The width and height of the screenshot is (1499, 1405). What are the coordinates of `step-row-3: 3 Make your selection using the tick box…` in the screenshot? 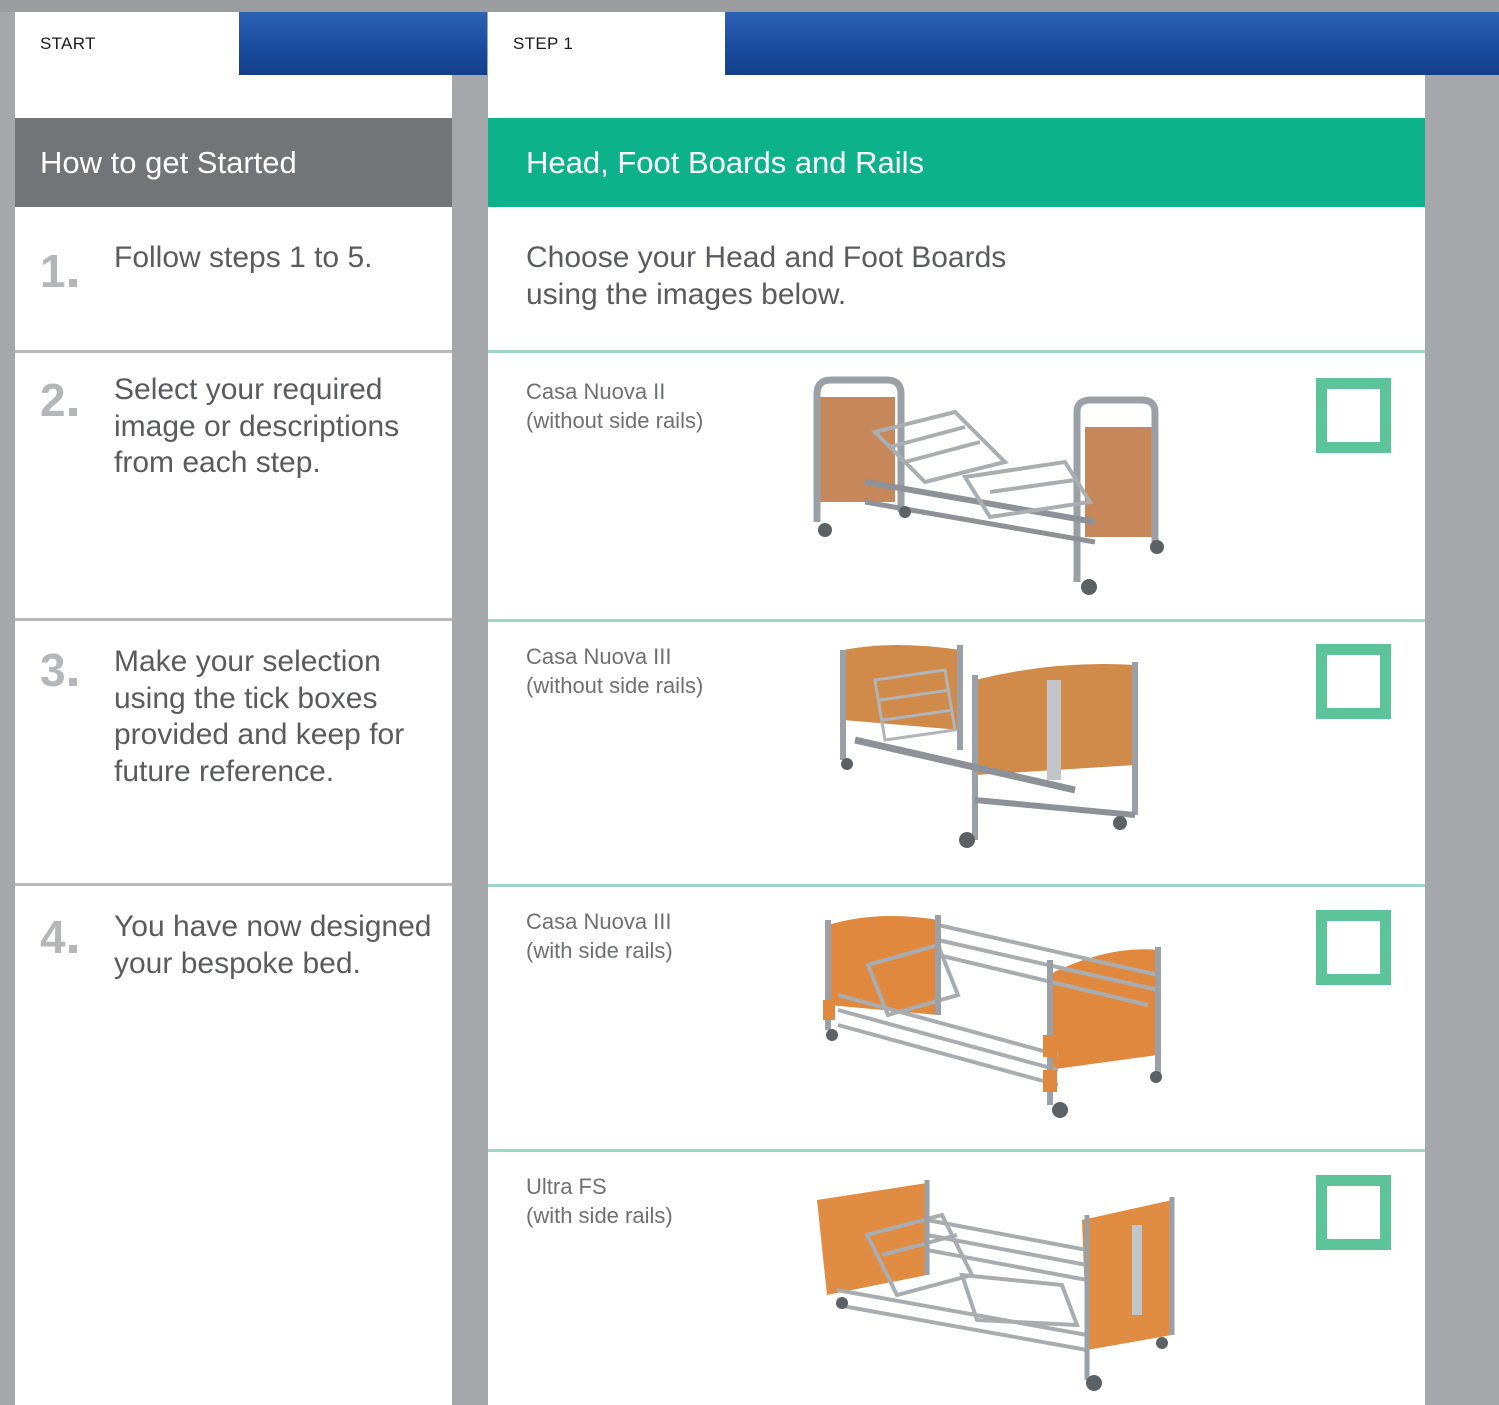 It's located at (233, 753).